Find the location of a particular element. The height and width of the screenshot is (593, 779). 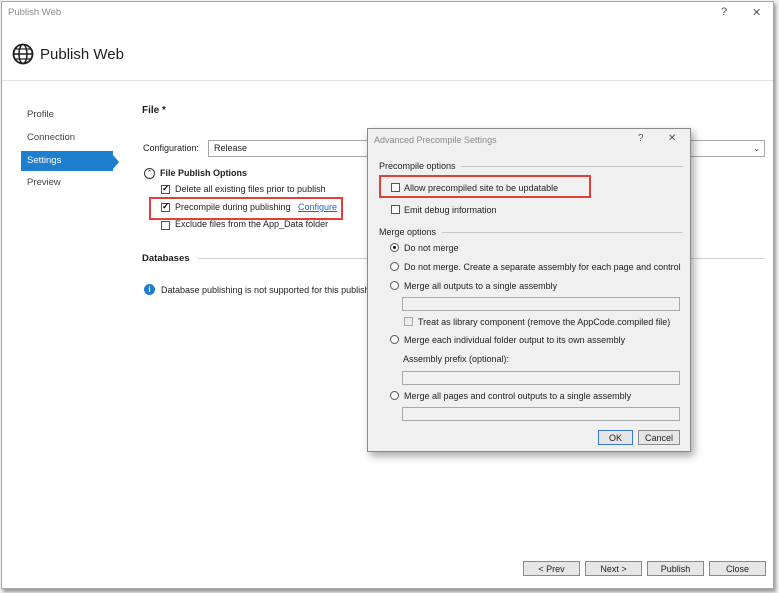

globe-icon is located at coordinates (23, 54).